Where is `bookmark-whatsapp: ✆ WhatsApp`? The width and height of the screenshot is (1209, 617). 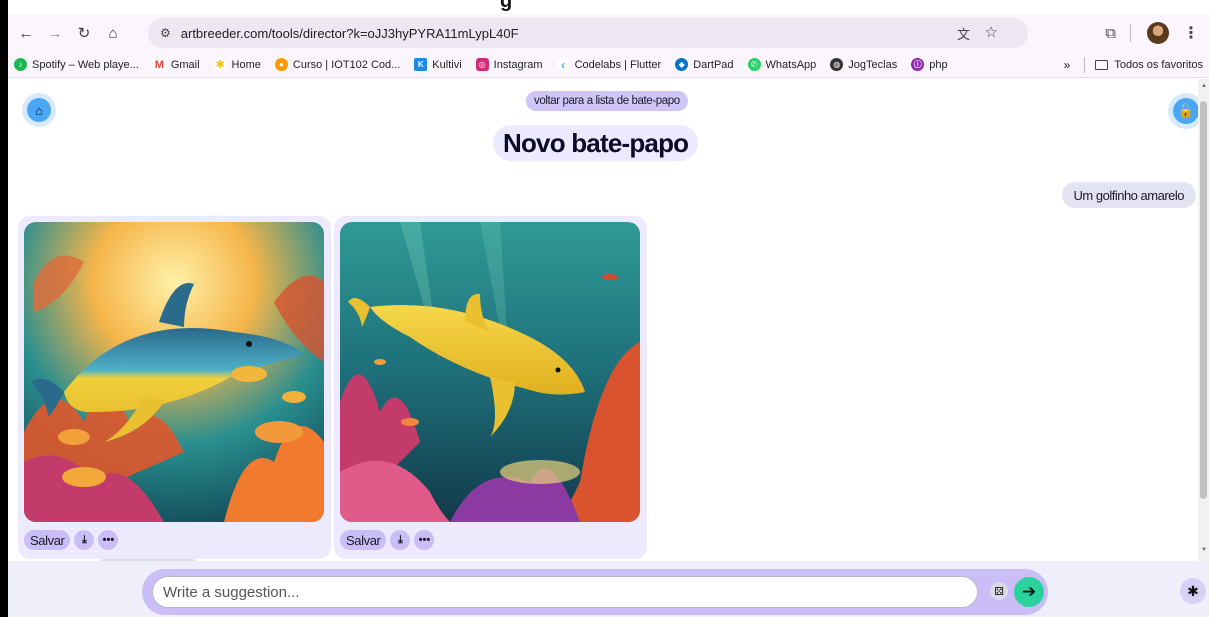 bookmark-whatsapp: ✆ WhatsApp is located at coordinates (781, 64).